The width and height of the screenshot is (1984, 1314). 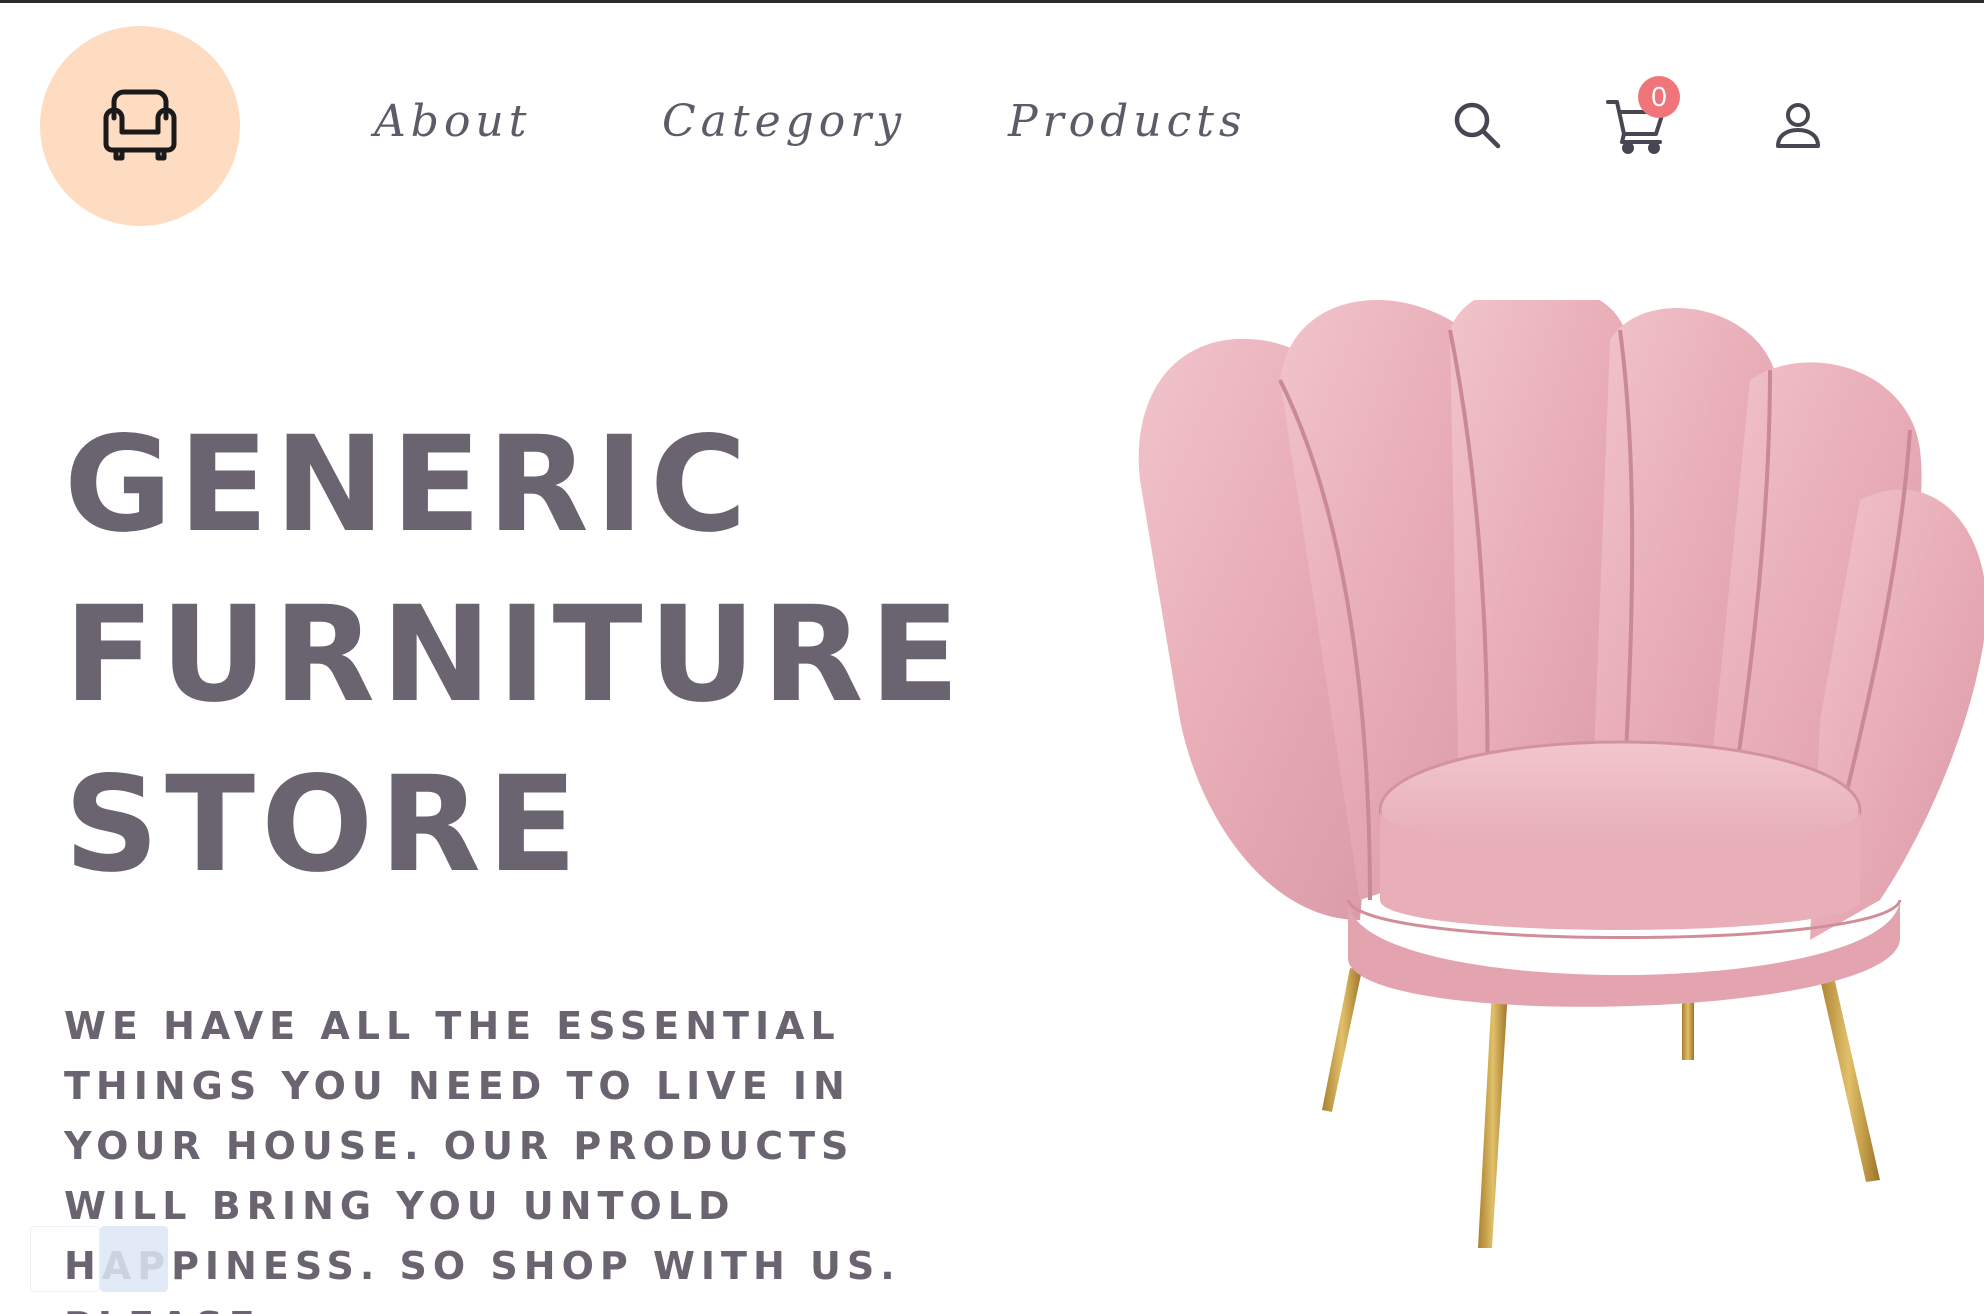 I want to click on cart-count-badge: 0, so click(x=1659, y=97).